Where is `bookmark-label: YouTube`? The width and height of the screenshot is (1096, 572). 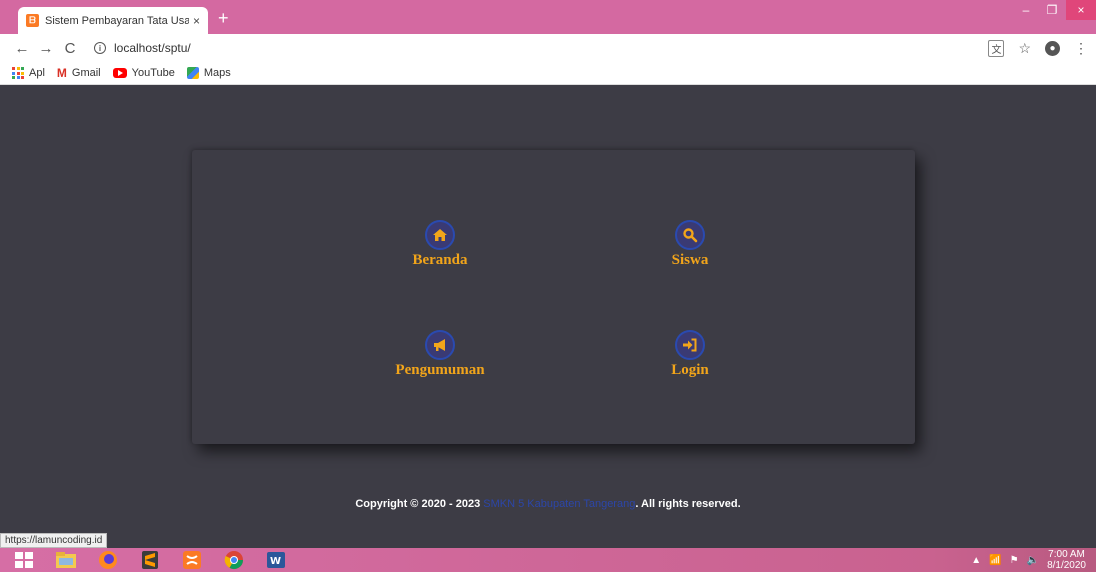 bookmark-label: YouTube is located at coordinates (153, 73).